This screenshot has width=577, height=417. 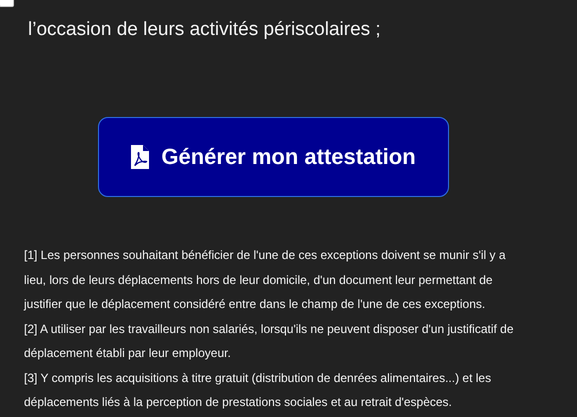 I want to click on generate-button: Générer mon attestation, so click(x=273, y=157).